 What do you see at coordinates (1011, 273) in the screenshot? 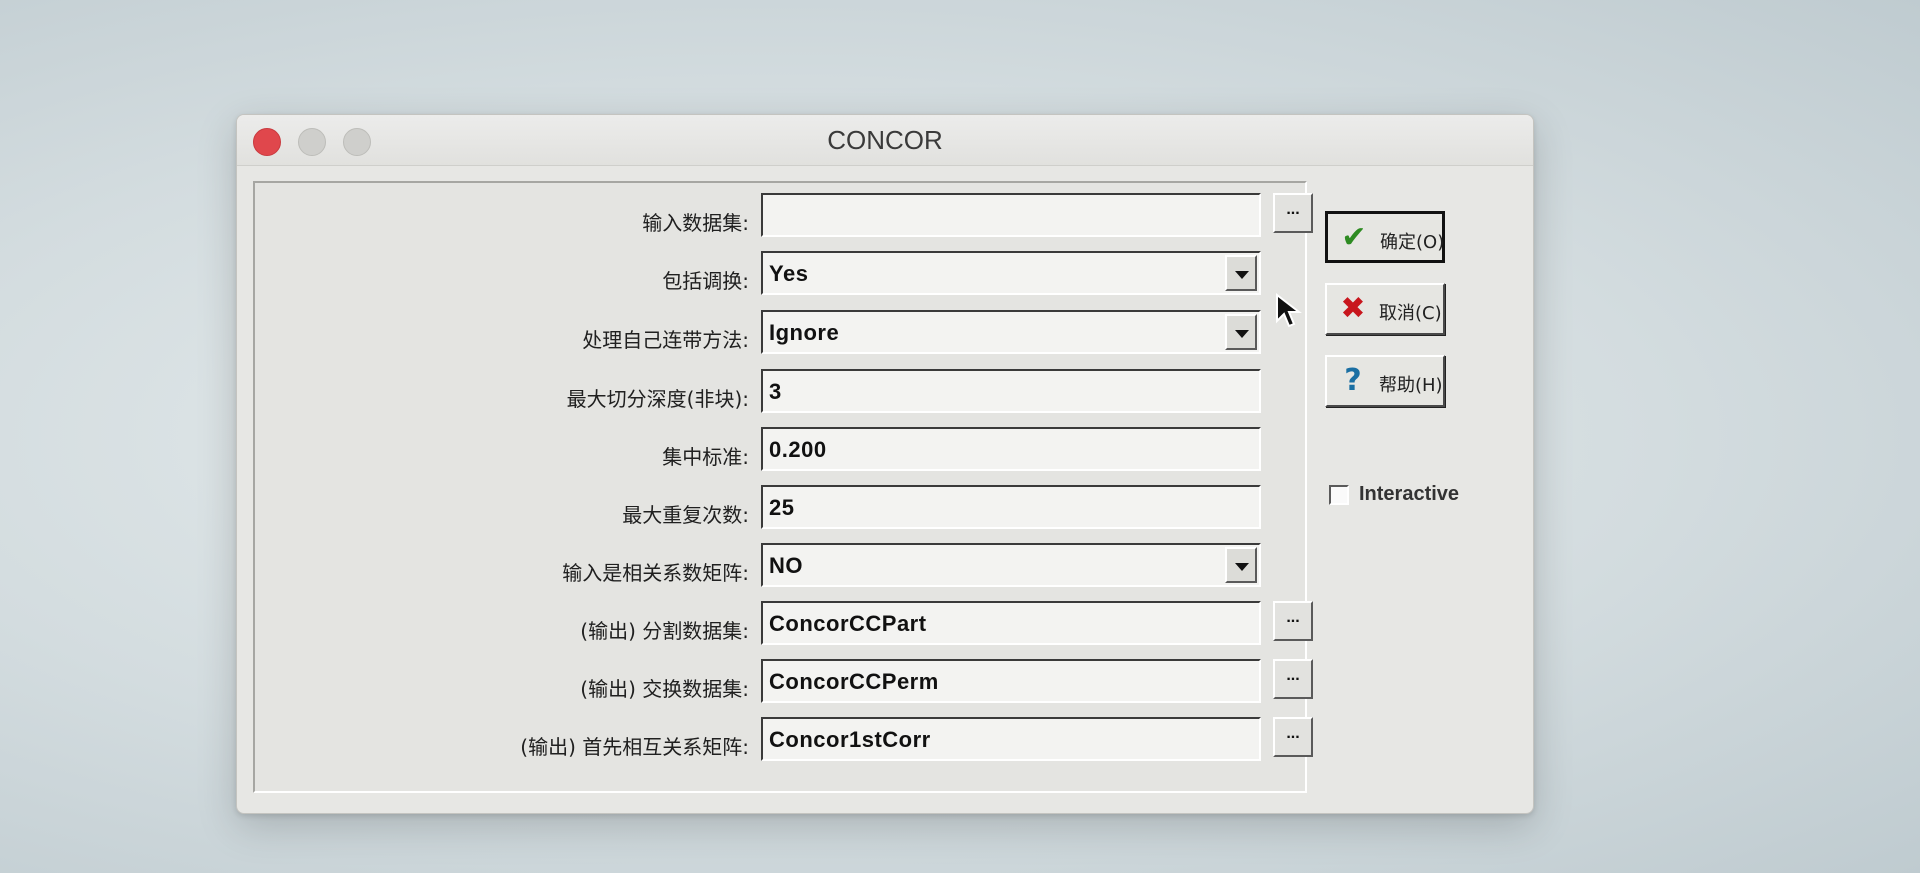
I see `include-transpose-select: Yes` at bounding box center [1011, 273].